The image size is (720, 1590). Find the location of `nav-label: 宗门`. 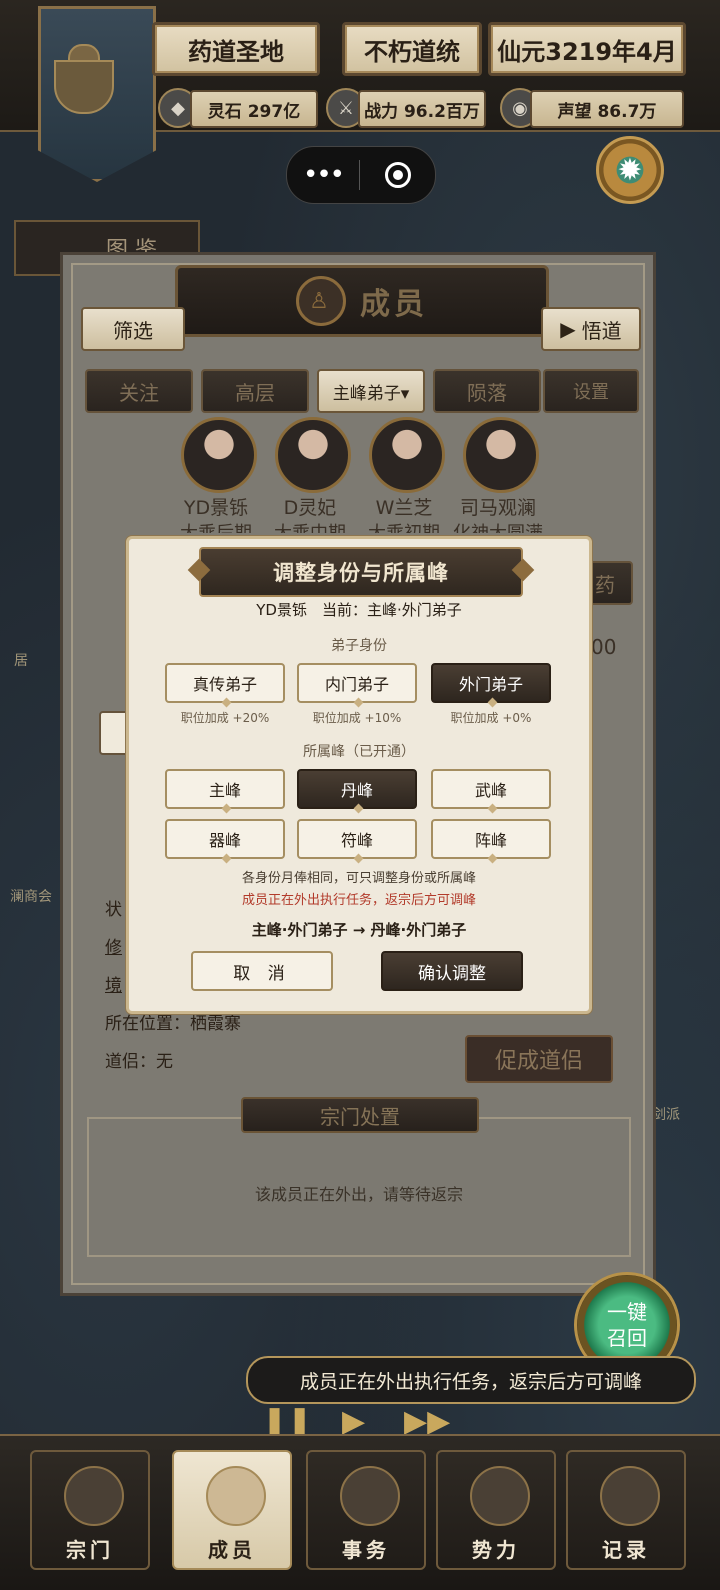

nav-label: 宗门 is located at coordinates (90, 1550).